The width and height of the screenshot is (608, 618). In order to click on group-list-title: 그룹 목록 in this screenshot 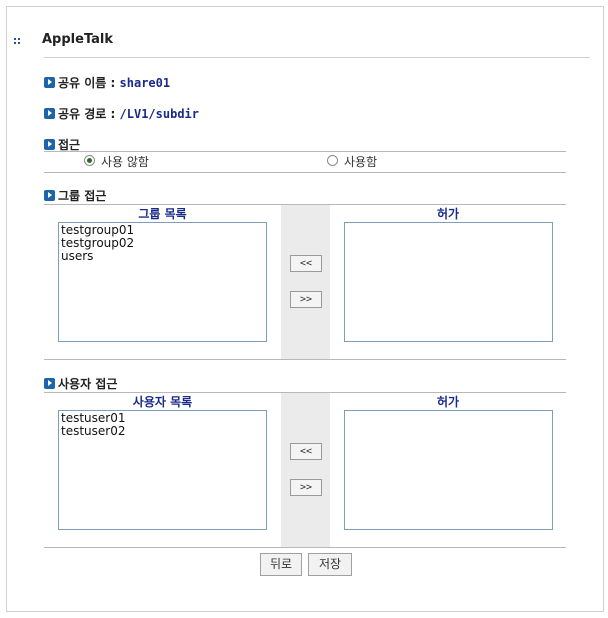, I will do `click(162, 214)`.